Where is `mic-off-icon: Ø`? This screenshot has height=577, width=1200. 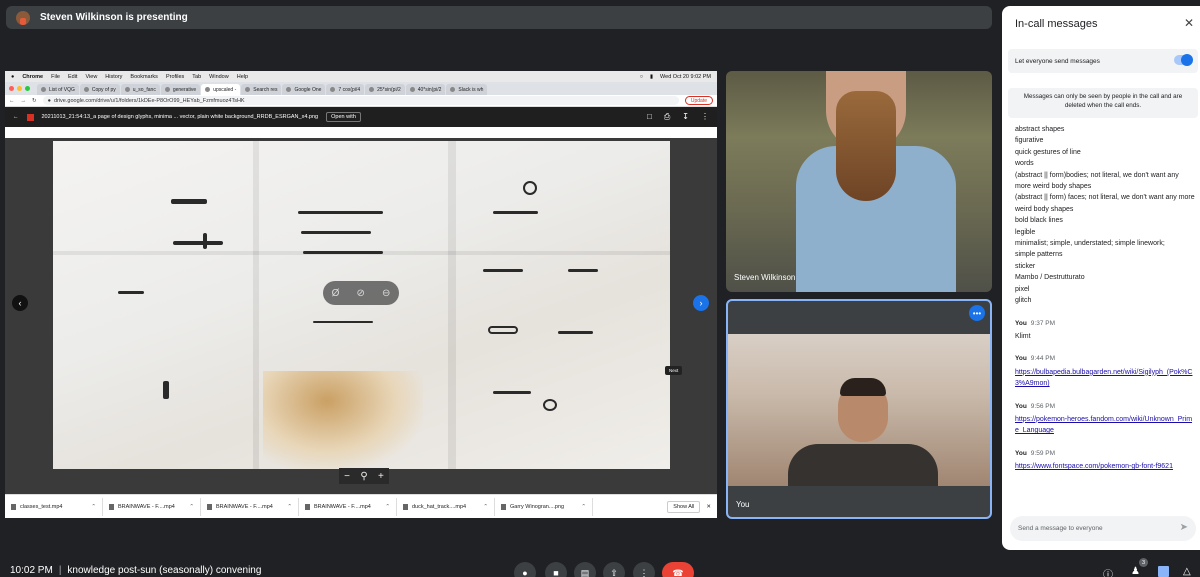
mic-off-icon: Ø is located at coordinates (335, 293).